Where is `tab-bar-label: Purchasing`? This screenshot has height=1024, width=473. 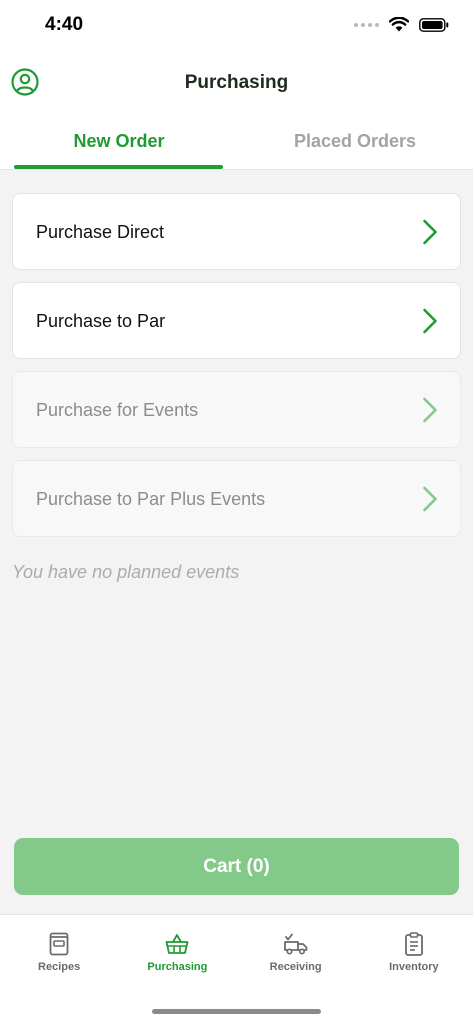 tab-bar-label: Purchasing is located at coordinates (177, 967).